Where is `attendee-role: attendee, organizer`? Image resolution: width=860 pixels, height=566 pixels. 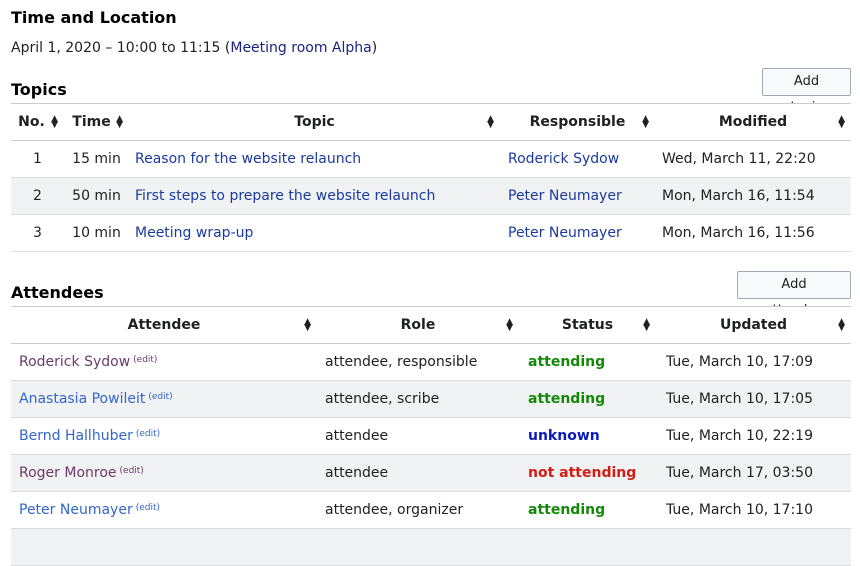
attendee-role: attendee, organizer is located at coordinates (418, 510).